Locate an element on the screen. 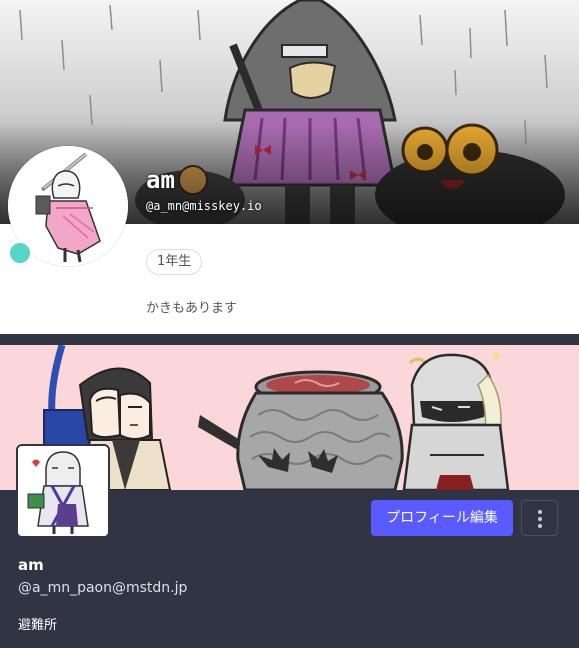 The height and width of the screenshot is (648, 579). misskey-handle: @a_mn@misskey.io is located at coordinates (204, 206).